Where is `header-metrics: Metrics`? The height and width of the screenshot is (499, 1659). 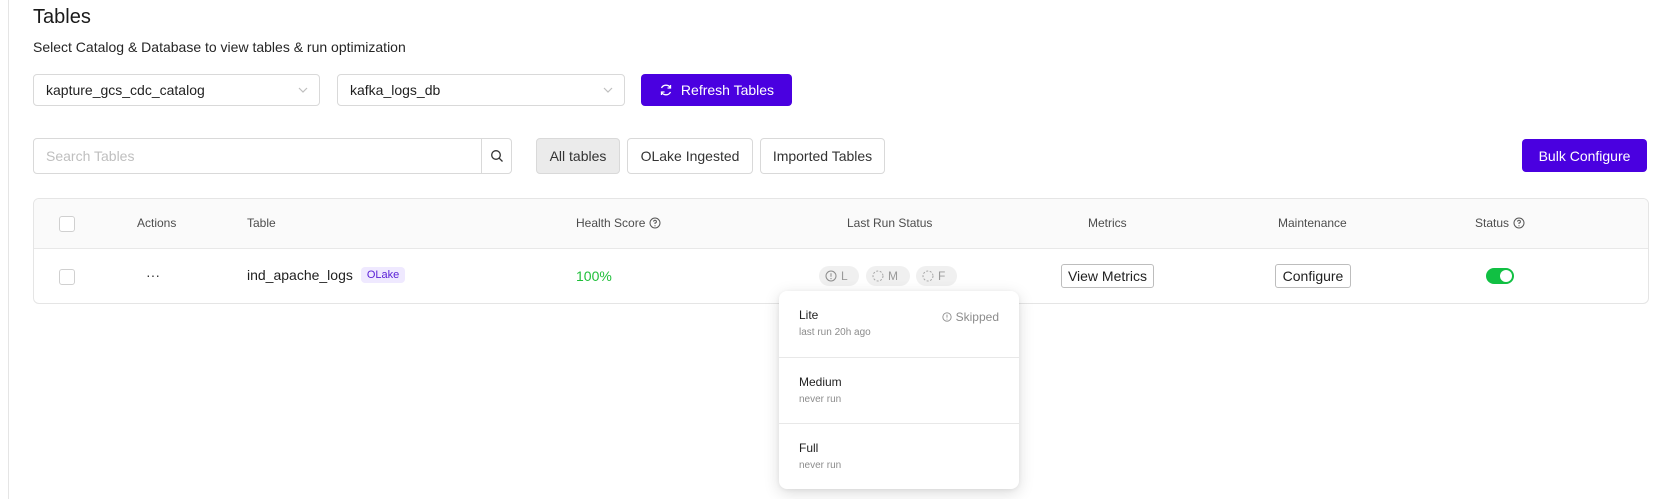
header-metrics: Metrics is located at coordinates (1107, 223).